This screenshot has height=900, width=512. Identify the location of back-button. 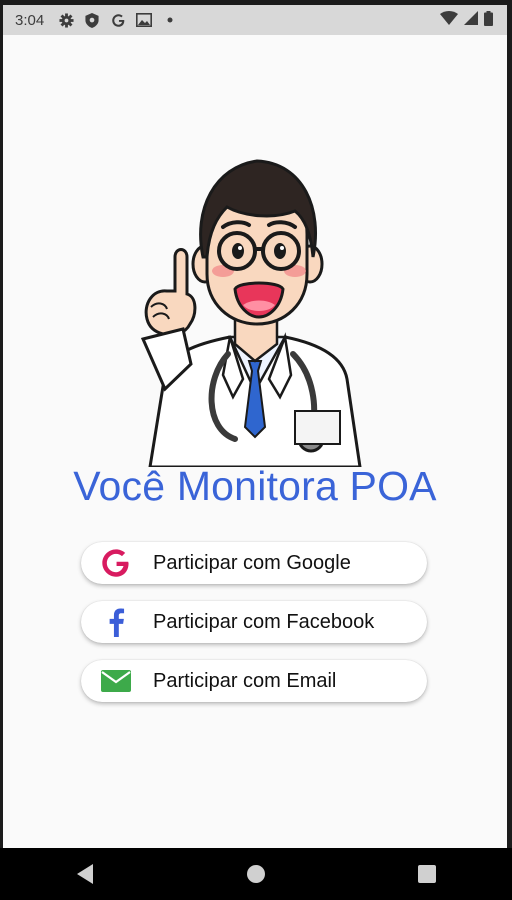
(85, 874).